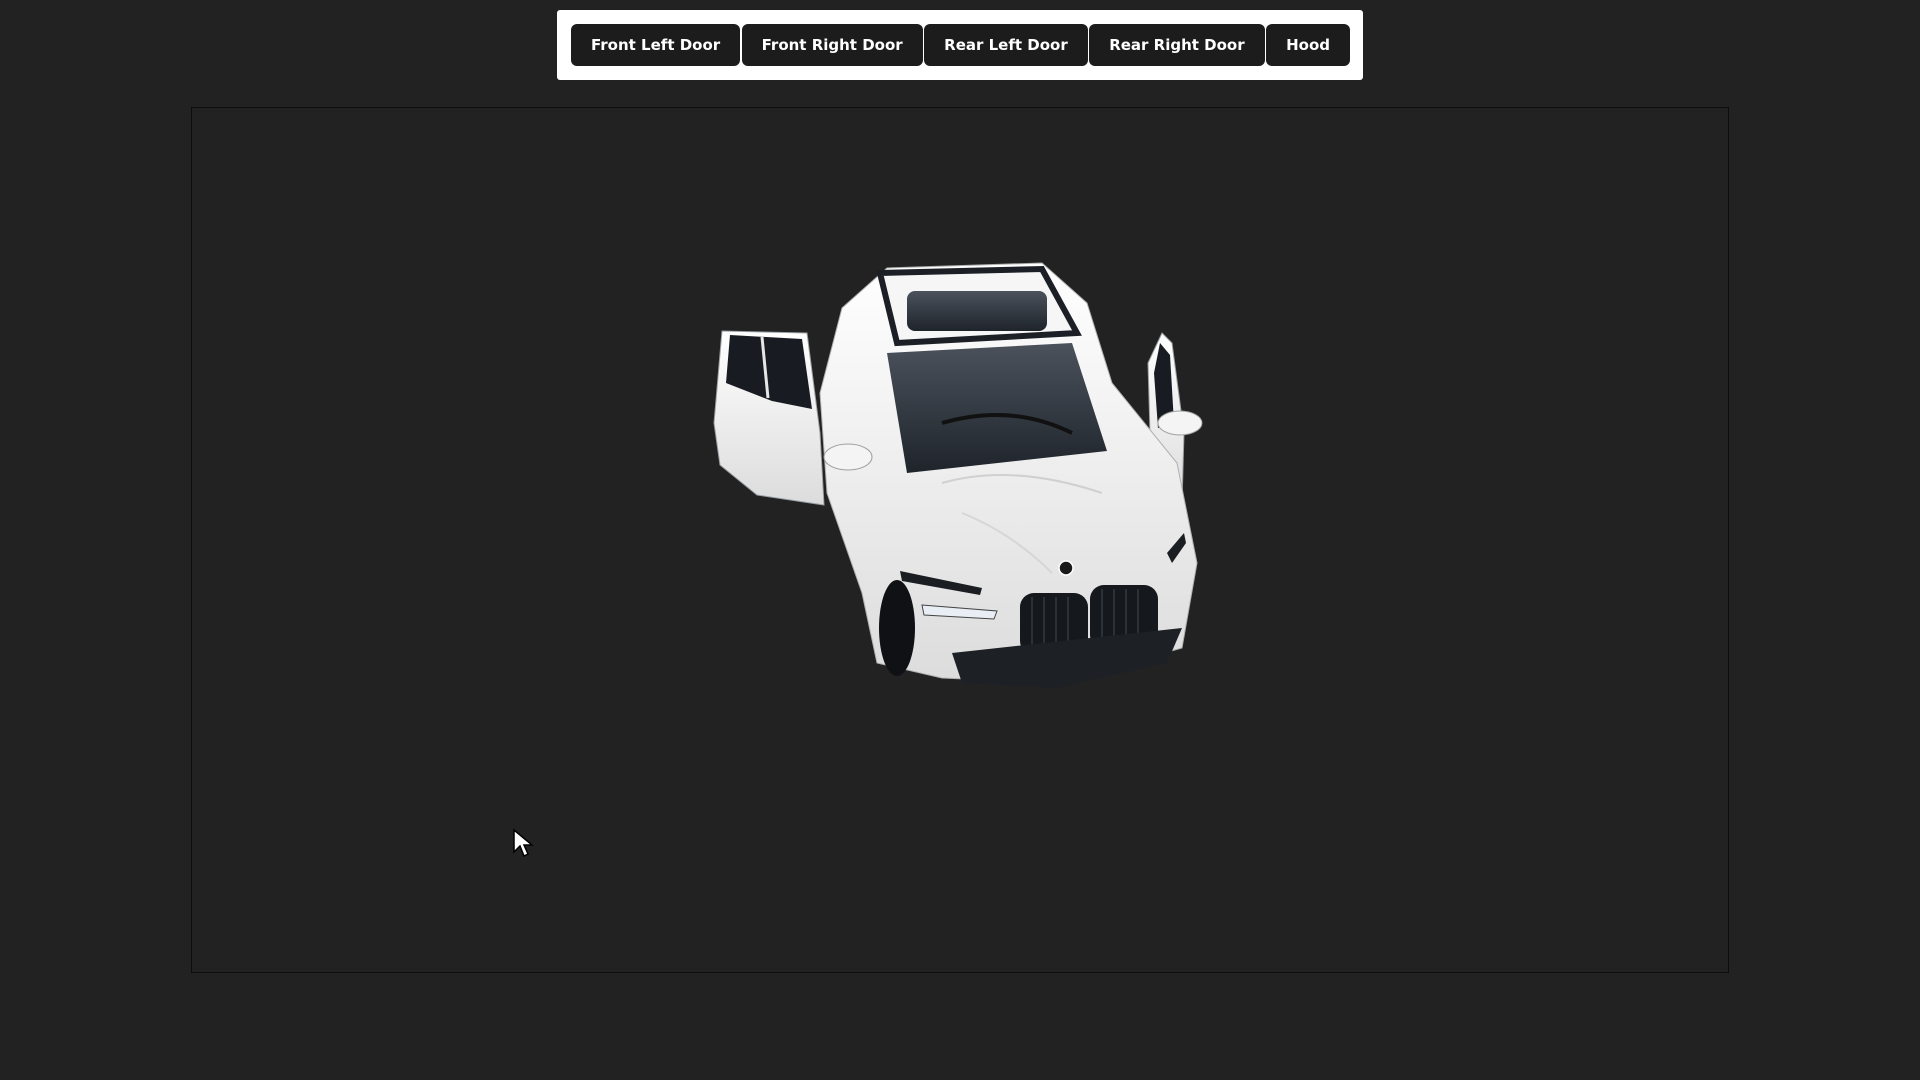 The image size is (1920, 1080). What do you see at coordinates (977, 311) in the screenshot?
I see `sunroof` at bounding box center [977, 311].